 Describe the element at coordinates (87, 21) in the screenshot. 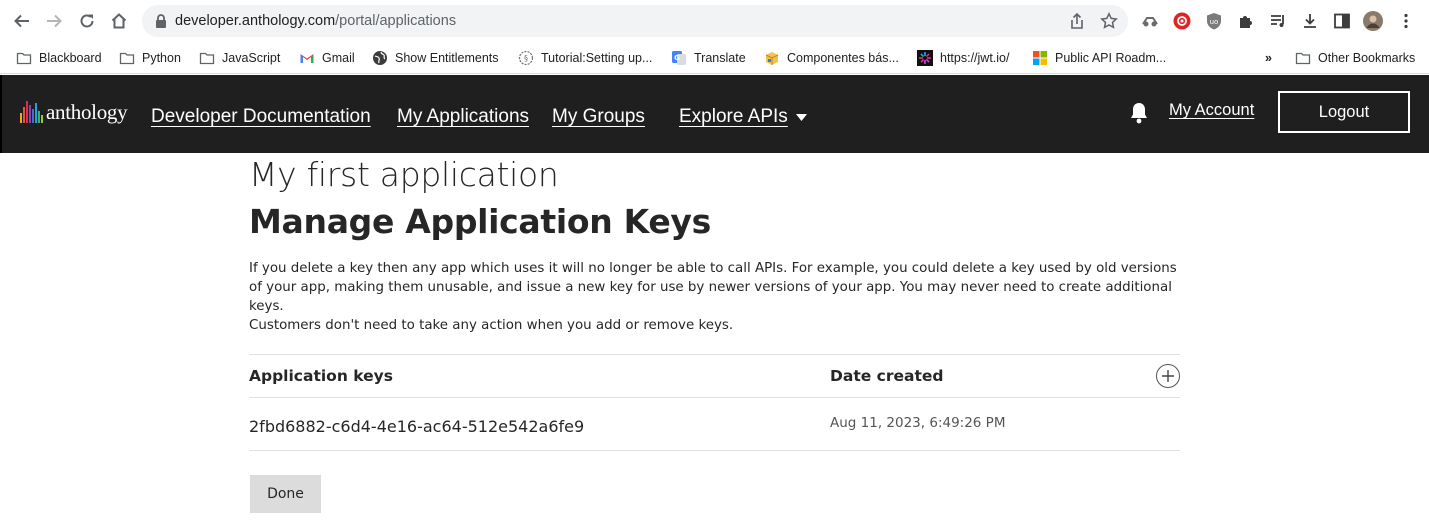

I see `reload-icon` at that location.